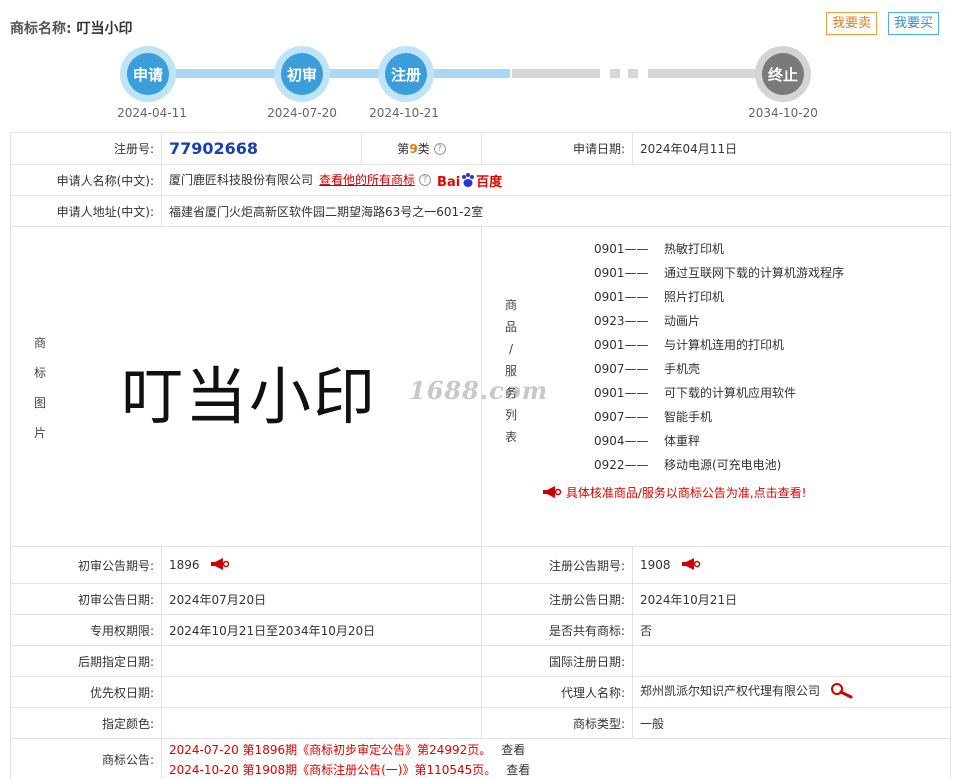 The image size is (954, 779). I want to click on timeline-node-label: 初审, so click(302, 74).